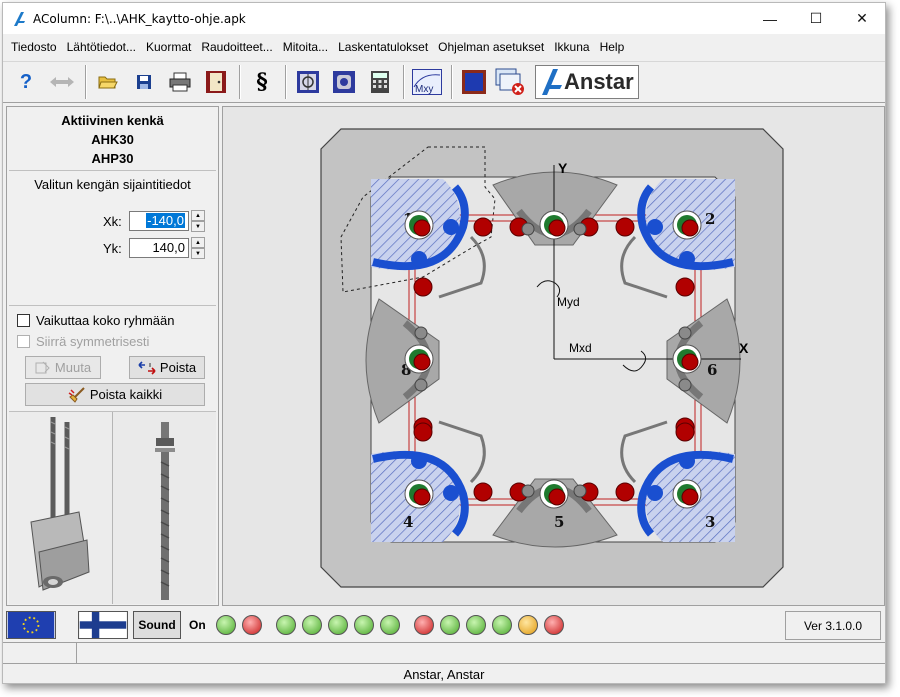 This screenshot has height=697, width=900. I want to click on mxy-button: Mxy, so click(427, 82).